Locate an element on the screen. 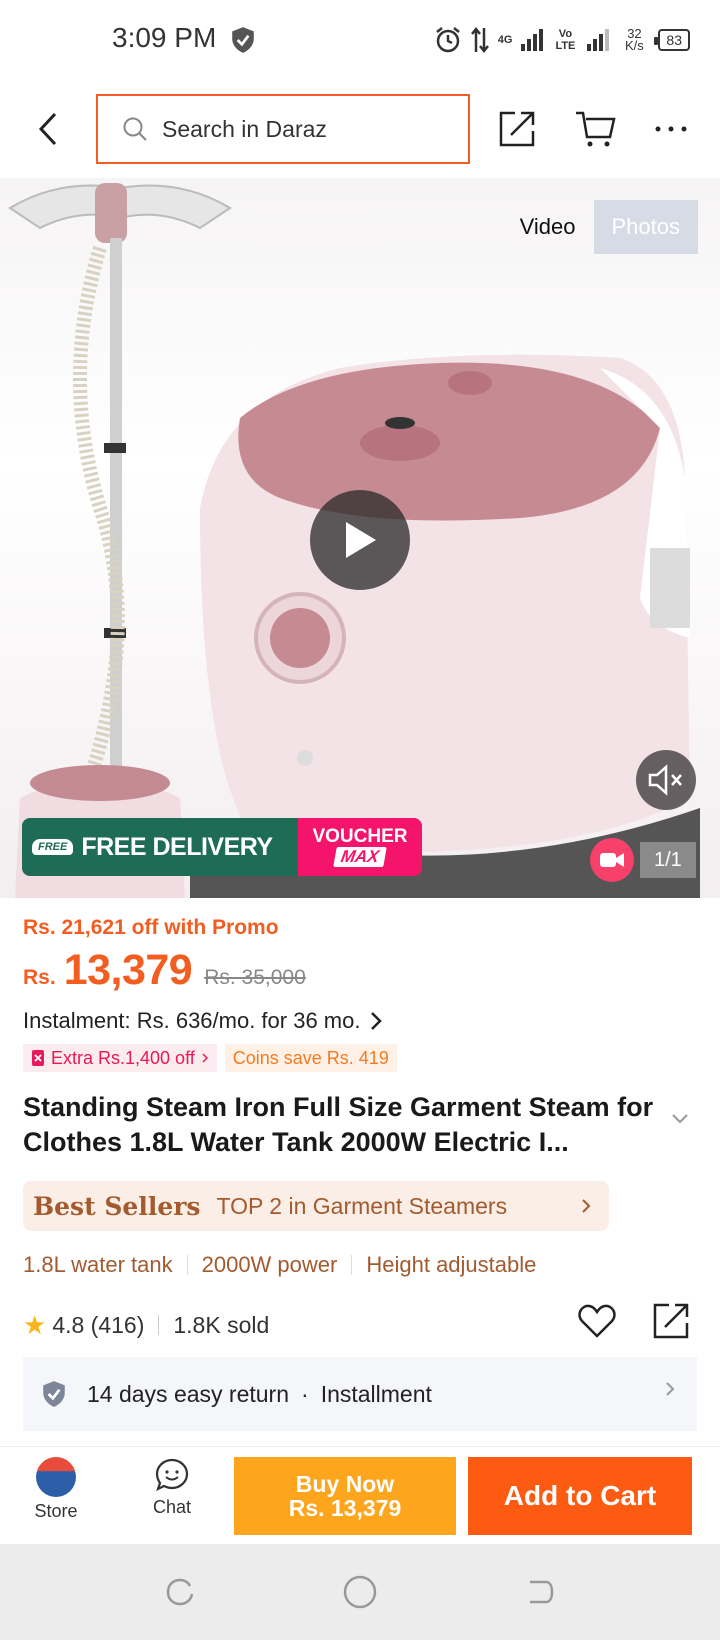  best-sellers-logo: Best Sellers is located at coordinates (117, 1206).